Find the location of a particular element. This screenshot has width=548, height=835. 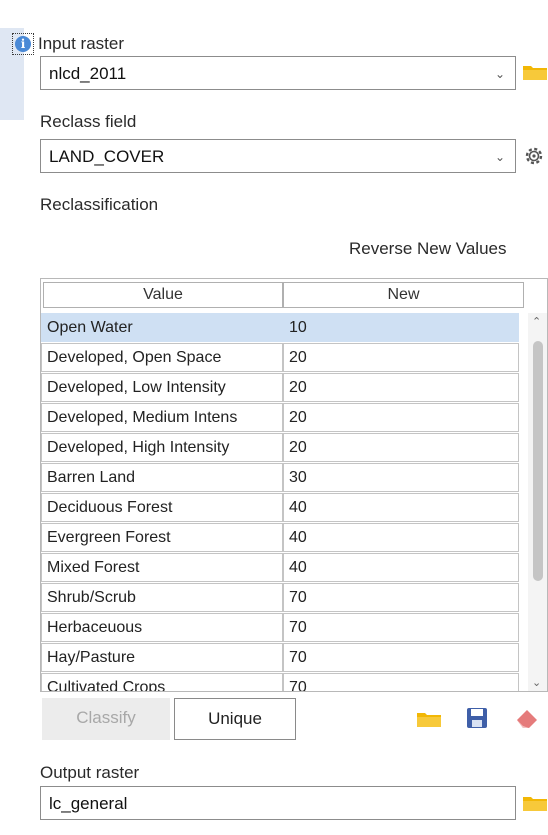

input-raster-dropdown: nlcd_2011 ⌄ is located at coordinates (278, 73).